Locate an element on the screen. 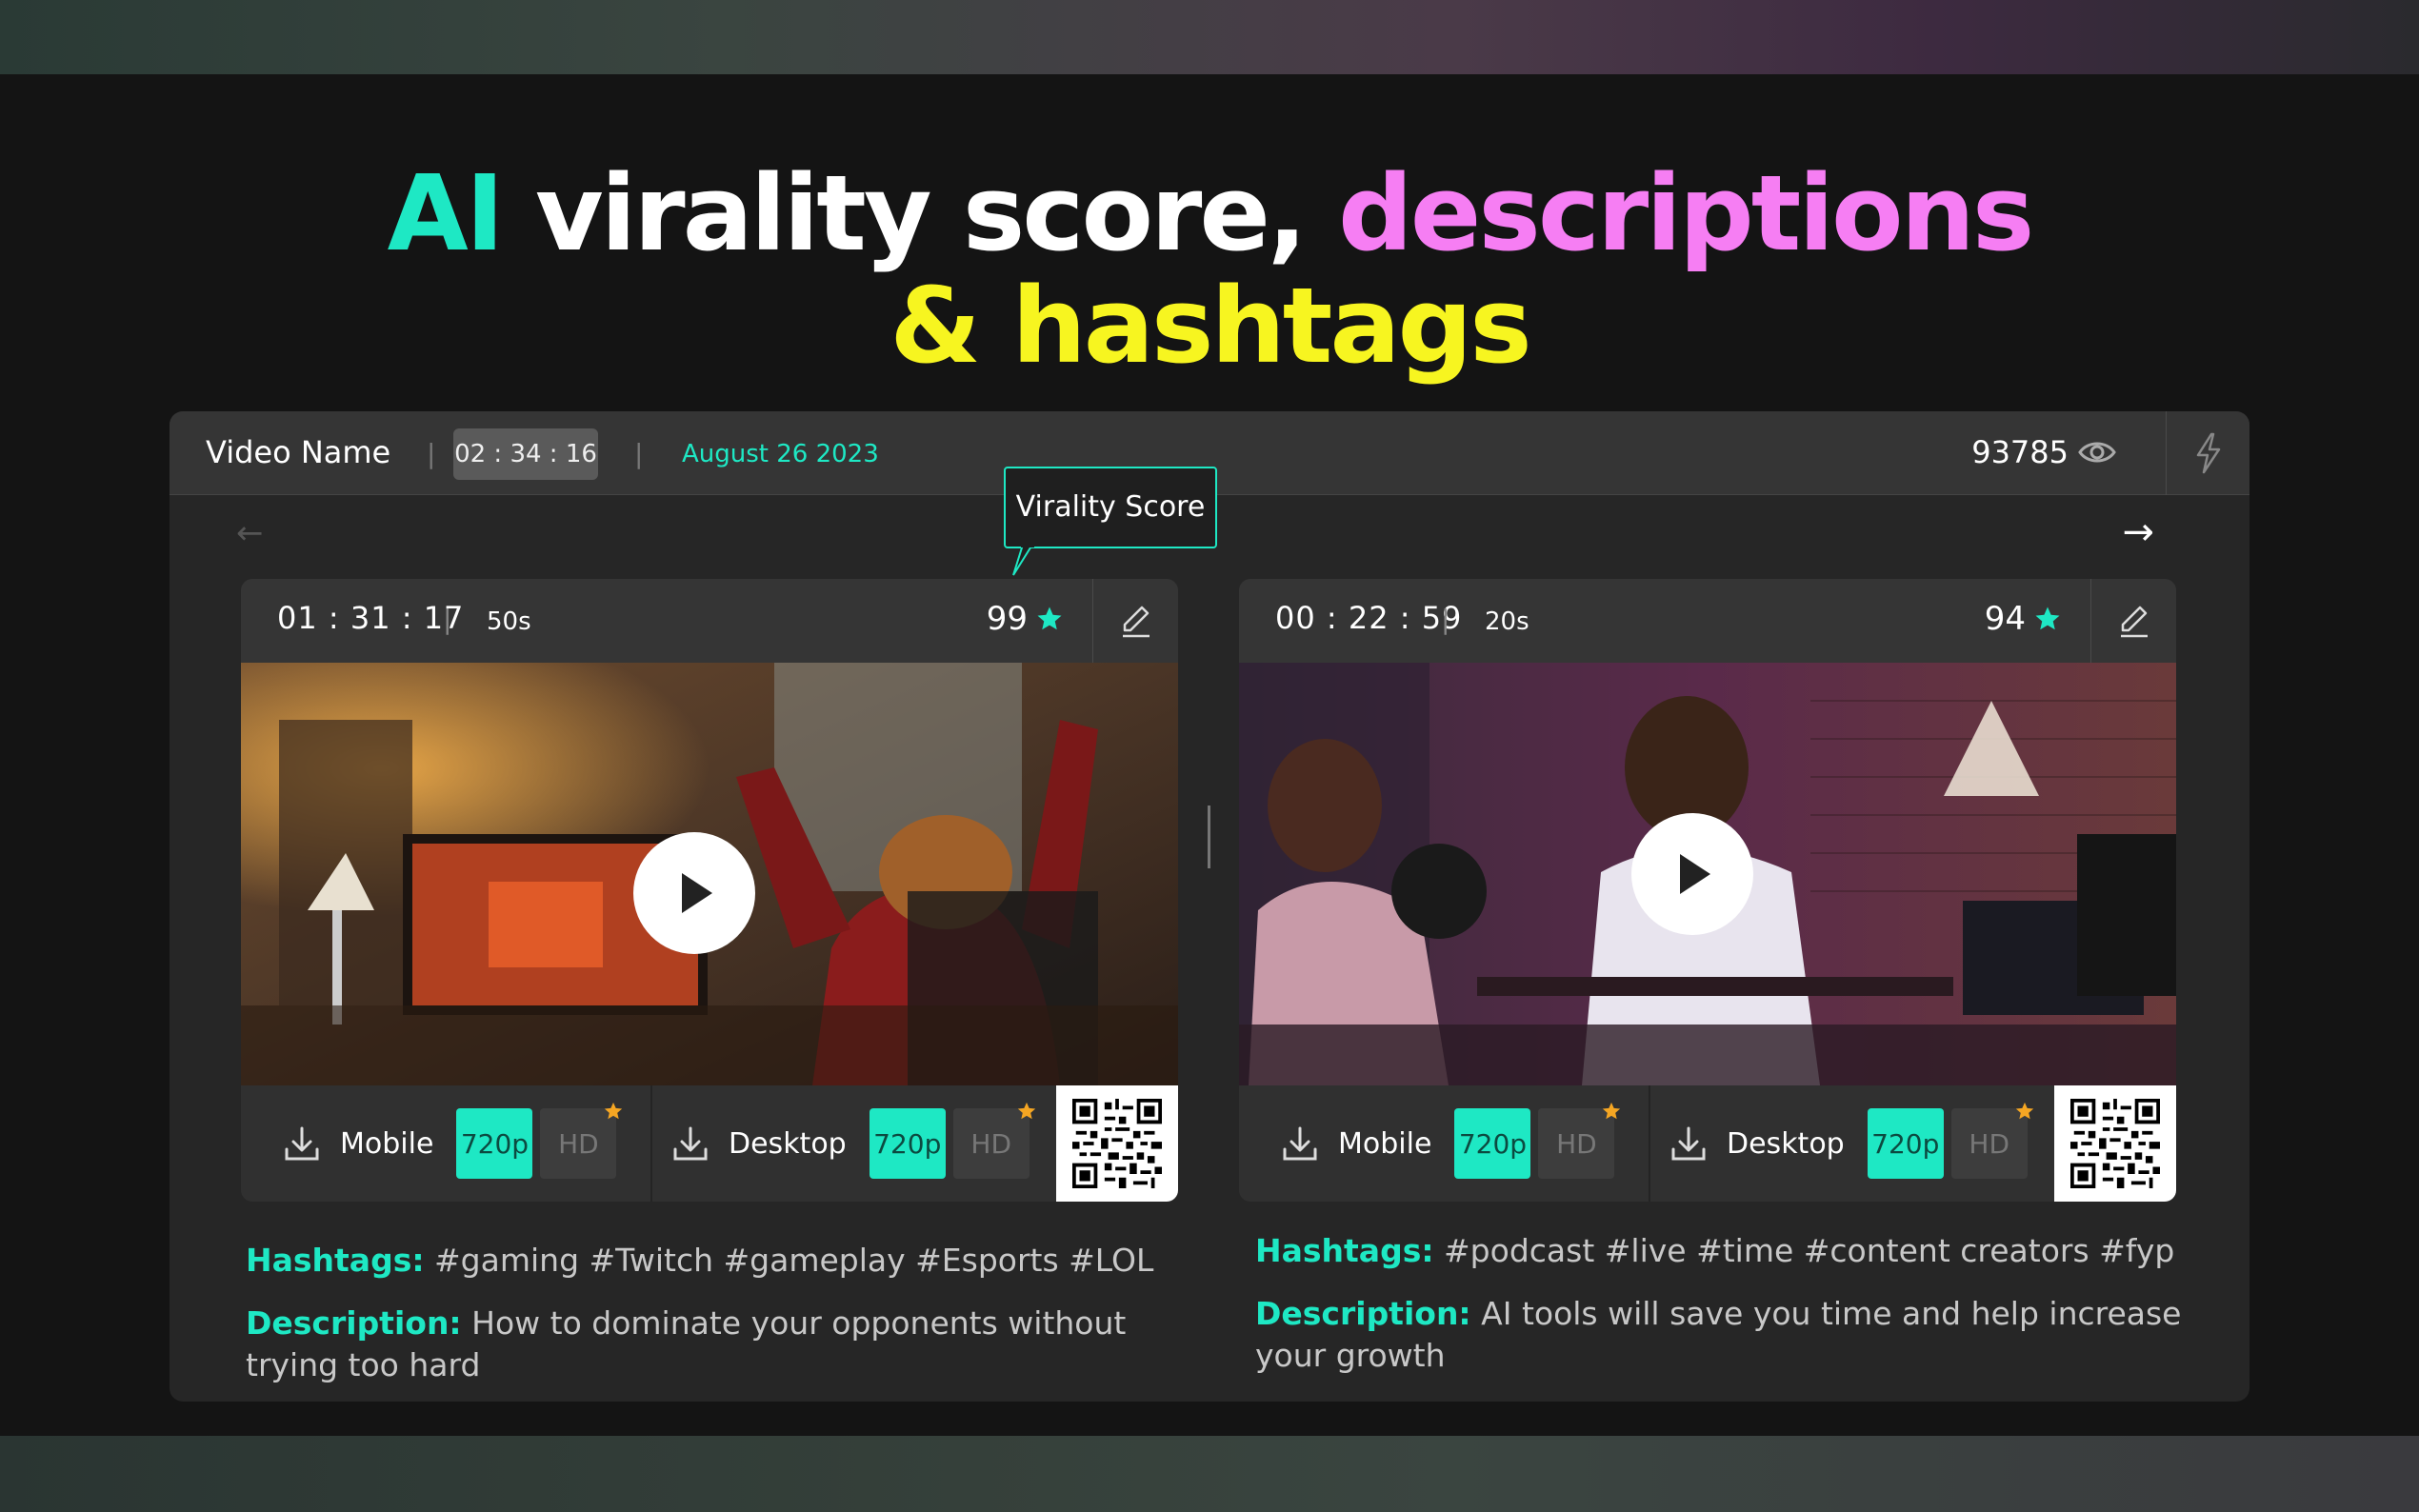  top-gradient-band is located at coordinates (1209, 37).